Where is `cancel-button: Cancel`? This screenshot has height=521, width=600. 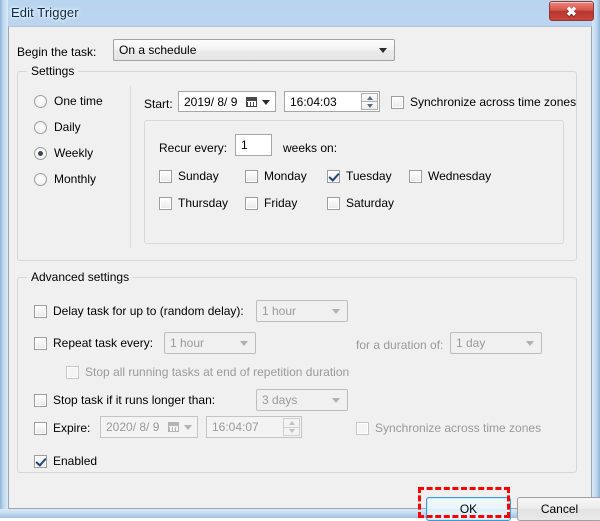 cancel-button: Cancel is located at coordinates (558, 509).